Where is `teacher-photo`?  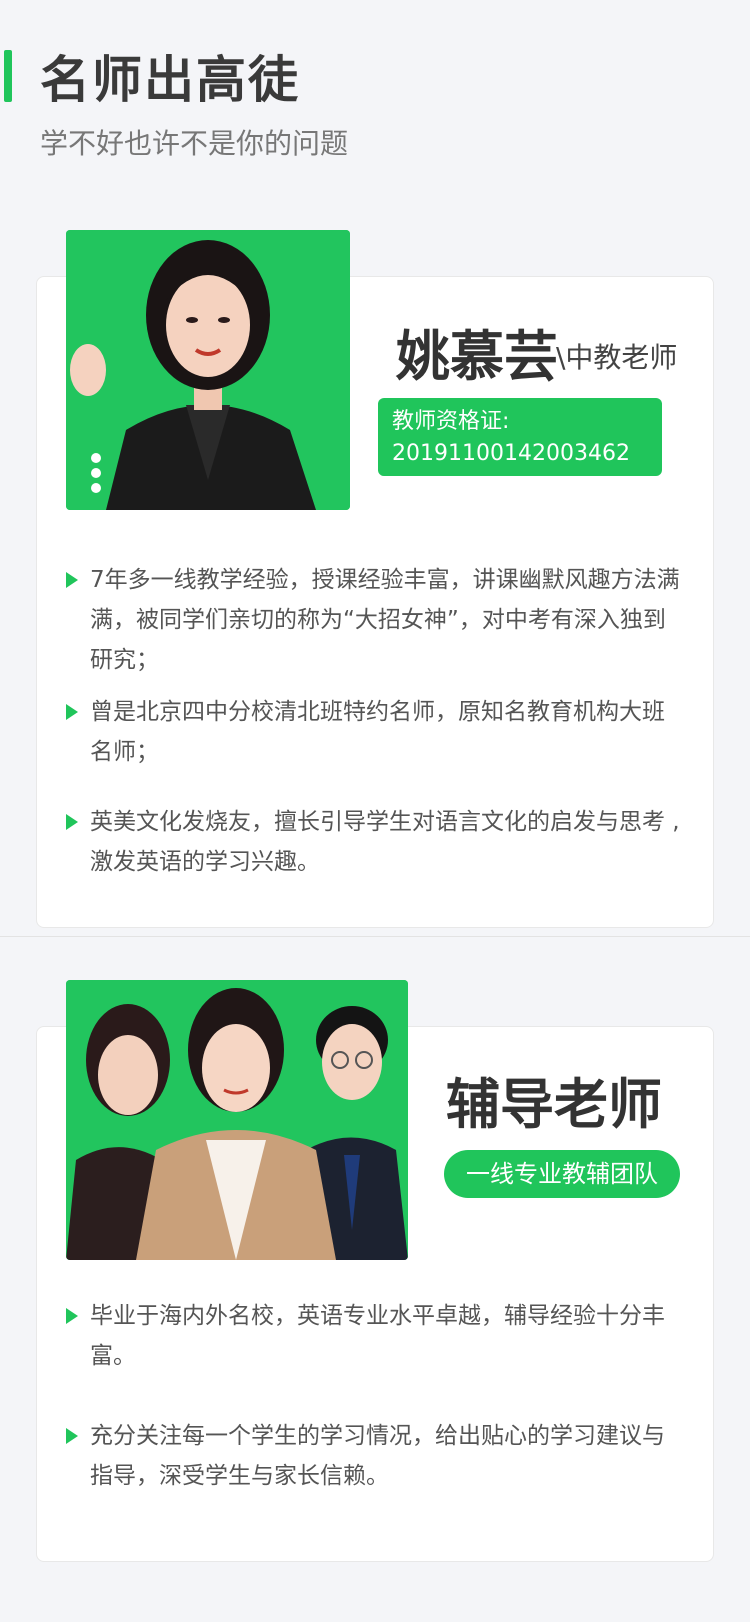
teacher-photo is located at coordinates (208, 370).